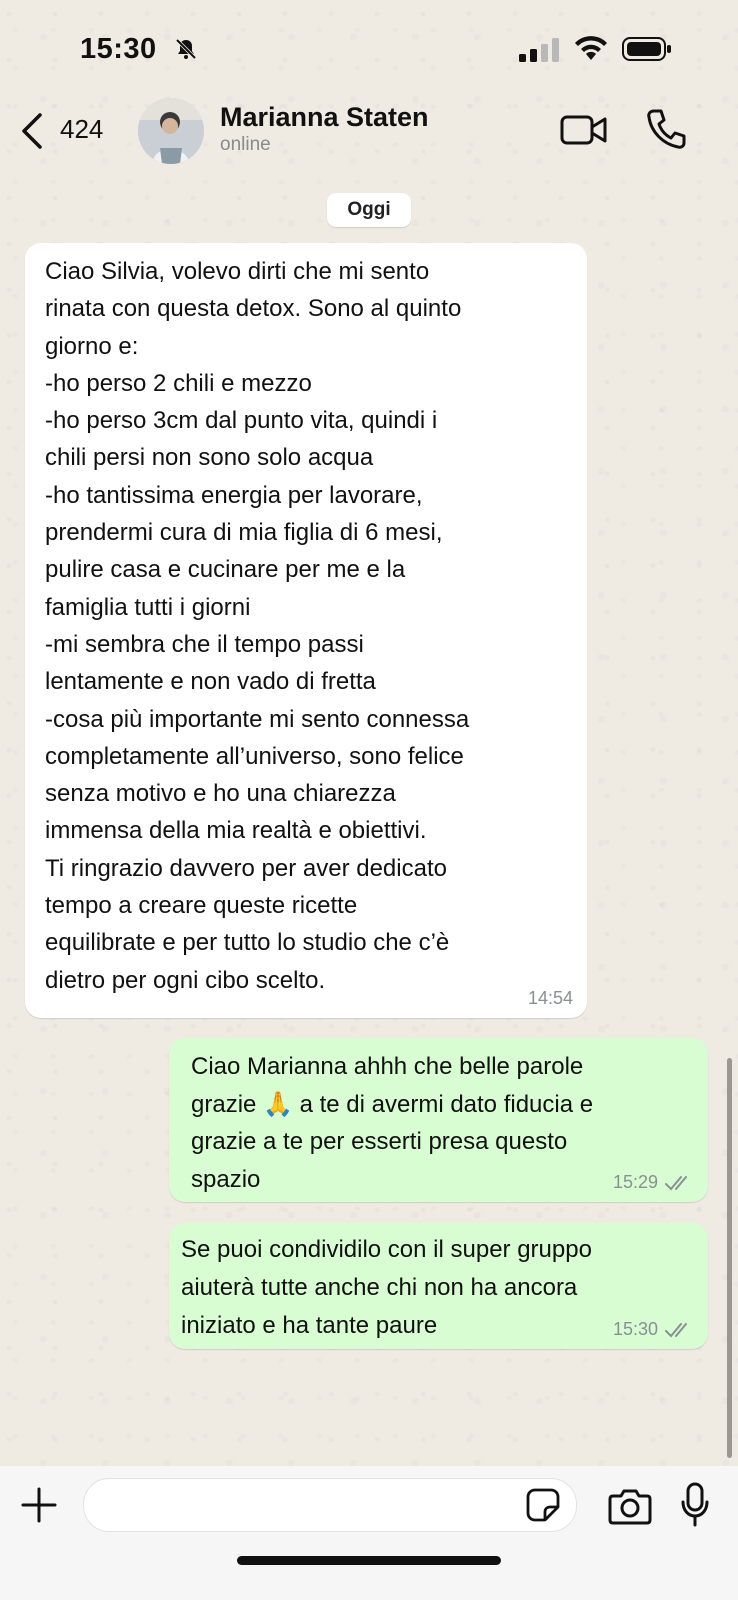  I want to click on contact-status: online, so click(245, 144).